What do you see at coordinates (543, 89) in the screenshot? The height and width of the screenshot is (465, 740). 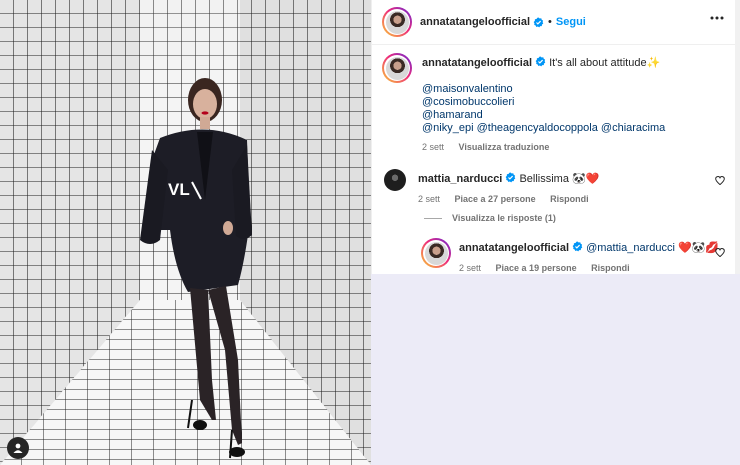 I see `mention-link: @maisonvalentino` at bounding box center [543, 89].